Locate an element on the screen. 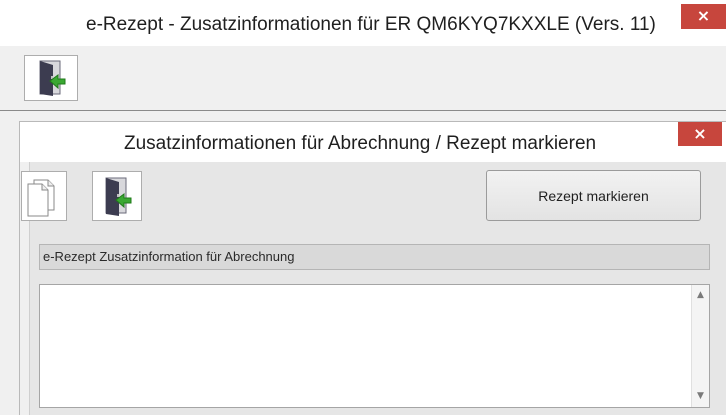 The image size is (726, 415). window-close-button: × is located at coordinates (703, 16).